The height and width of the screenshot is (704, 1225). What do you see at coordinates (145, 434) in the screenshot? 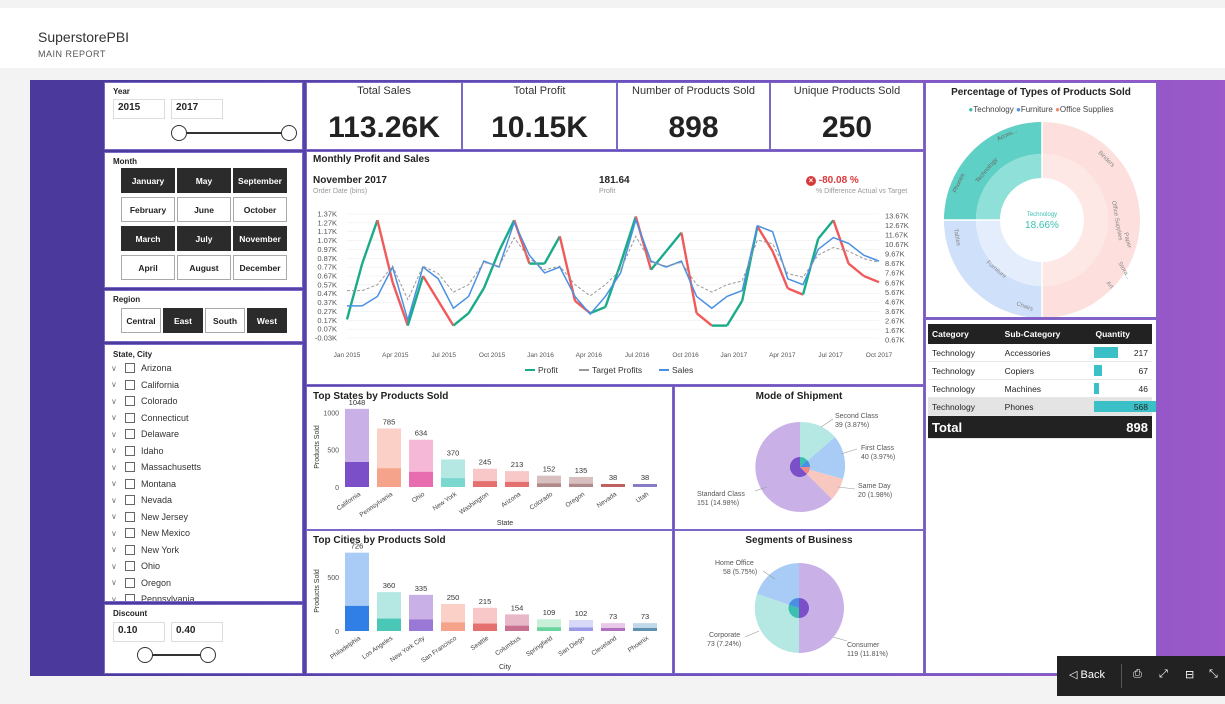
I see `state-item: ∨ Delaware` at bounding box center [145, 434].